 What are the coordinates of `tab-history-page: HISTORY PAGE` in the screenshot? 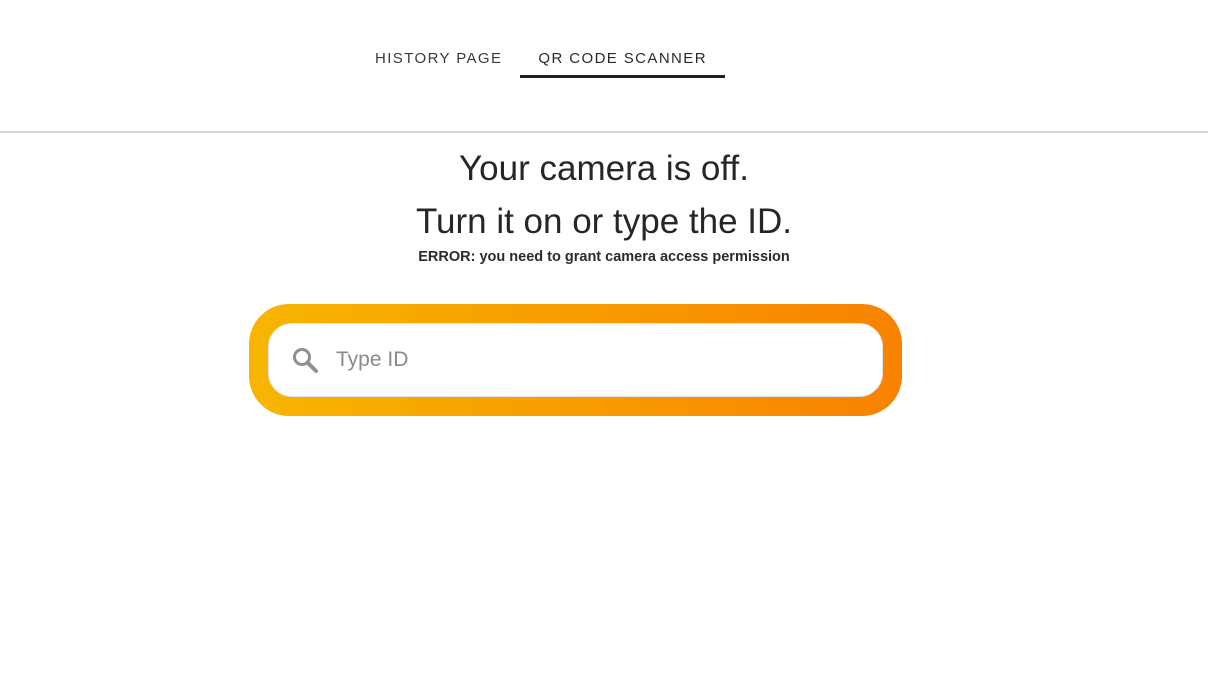 It's located at (438, 59).